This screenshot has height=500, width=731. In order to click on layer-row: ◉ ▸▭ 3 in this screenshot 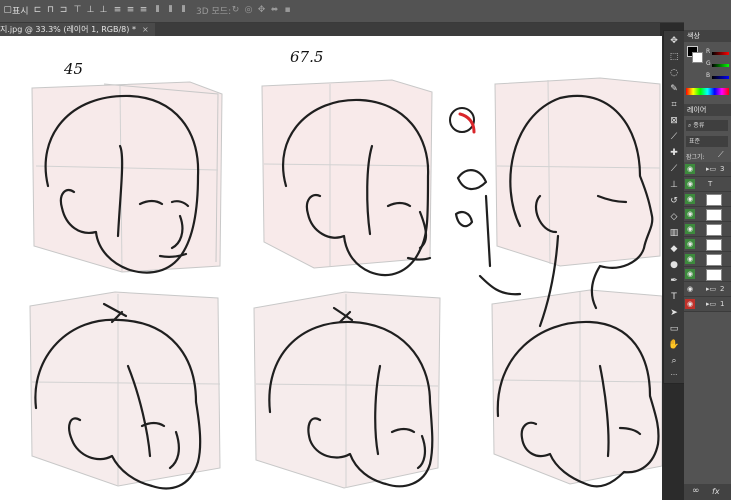, I will do `click(707, 169)`.